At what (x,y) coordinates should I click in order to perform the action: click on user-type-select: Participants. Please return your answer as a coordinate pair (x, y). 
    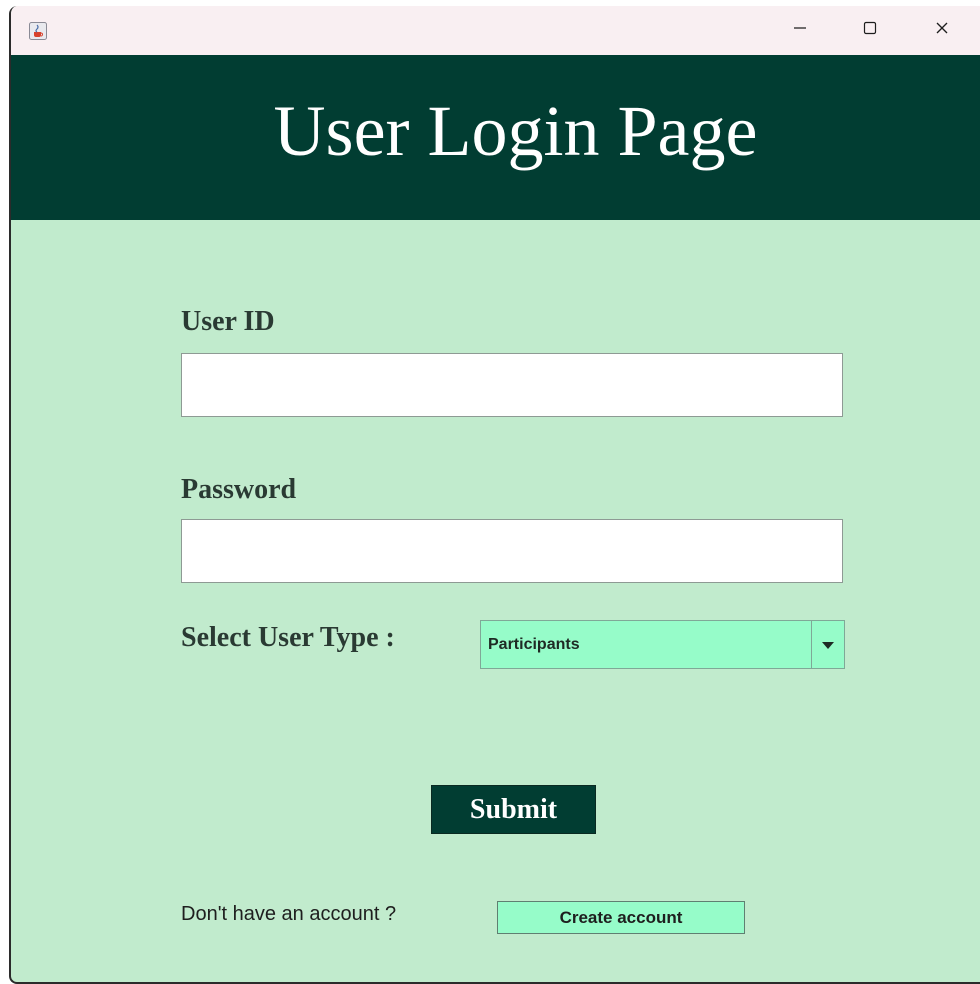
    Looking at the image, I should click on (662, 644).